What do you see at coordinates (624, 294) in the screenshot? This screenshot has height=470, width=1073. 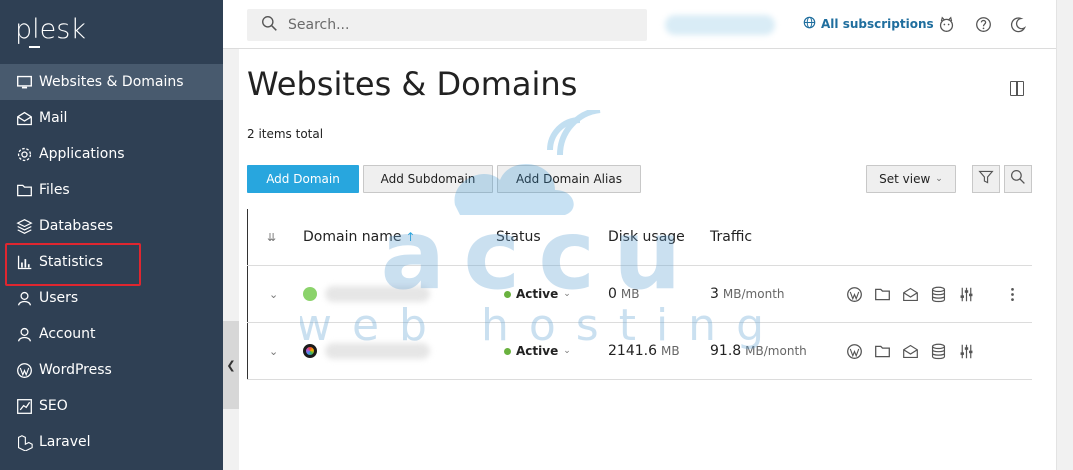 I see `disk-usage-cell: 0 MB` at bounding box center [624, 294].